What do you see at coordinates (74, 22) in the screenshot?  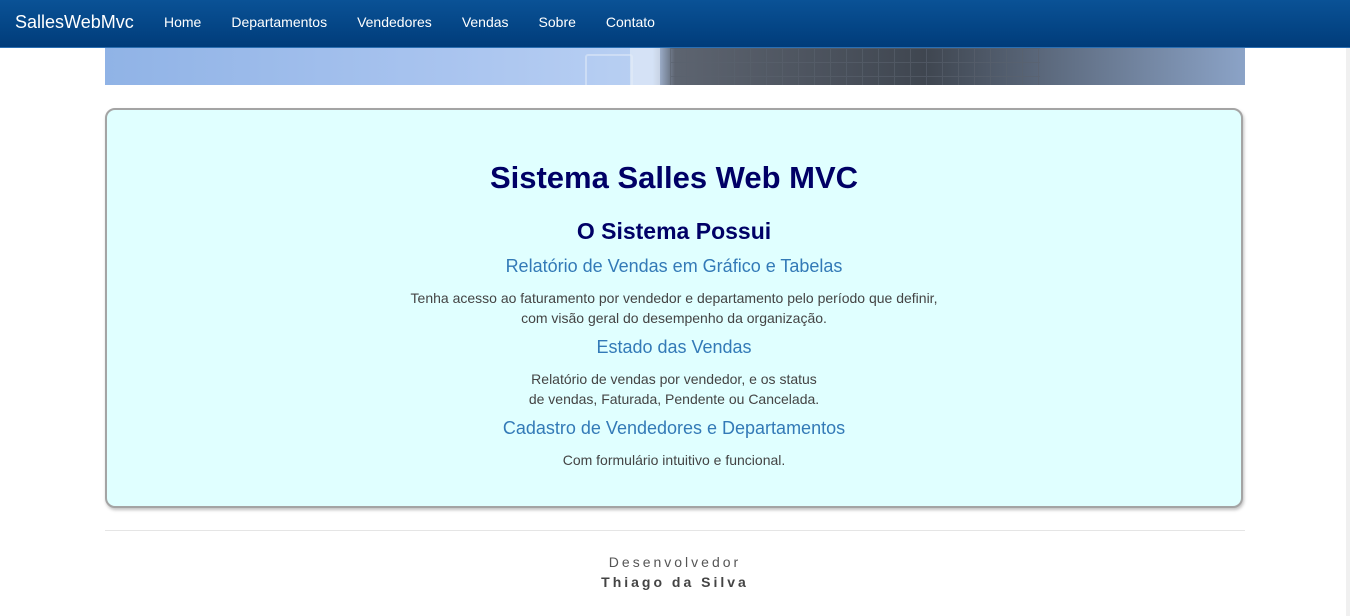 I see `brand-link: SallesWebMvc` at bounding box center [74, 22].